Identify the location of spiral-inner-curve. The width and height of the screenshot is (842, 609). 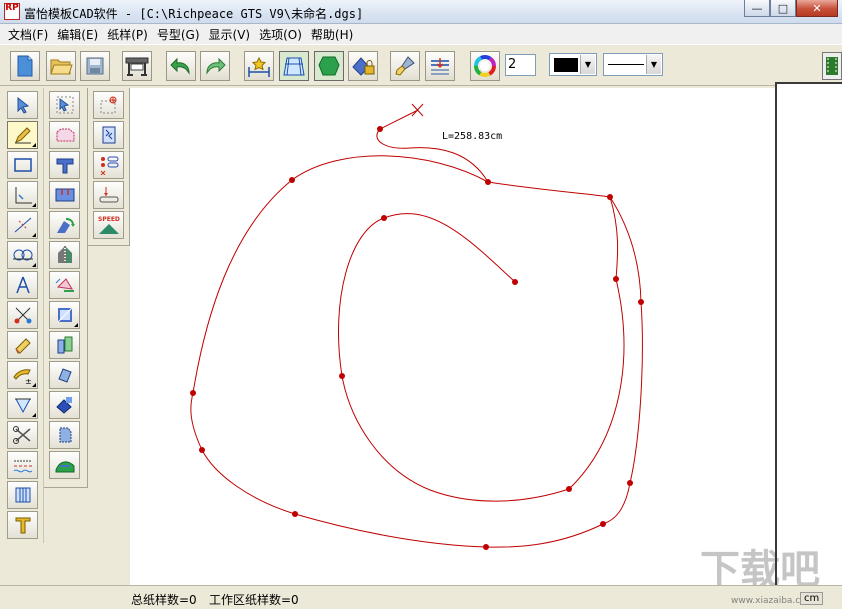
(399, 119).